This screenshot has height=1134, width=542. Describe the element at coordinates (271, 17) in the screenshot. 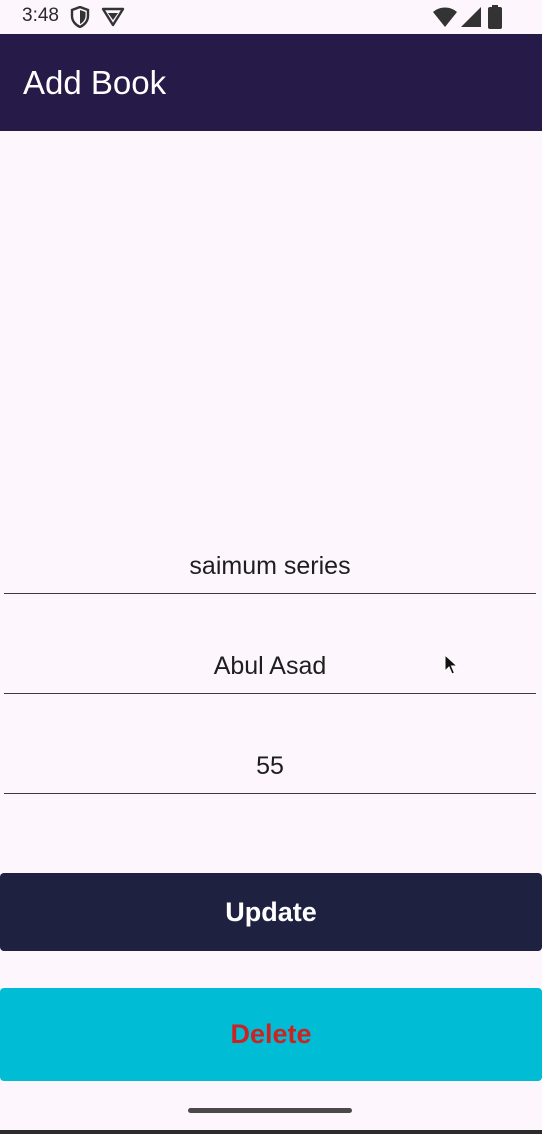

I see `status-bar: 3:48` at that location.